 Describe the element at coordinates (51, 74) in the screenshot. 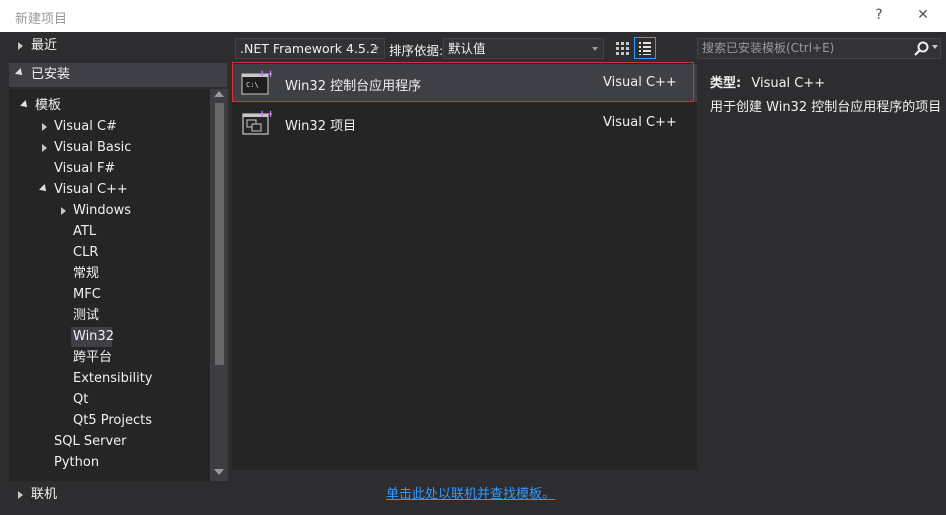

I see `tree-item-label: 已安装` at that location.